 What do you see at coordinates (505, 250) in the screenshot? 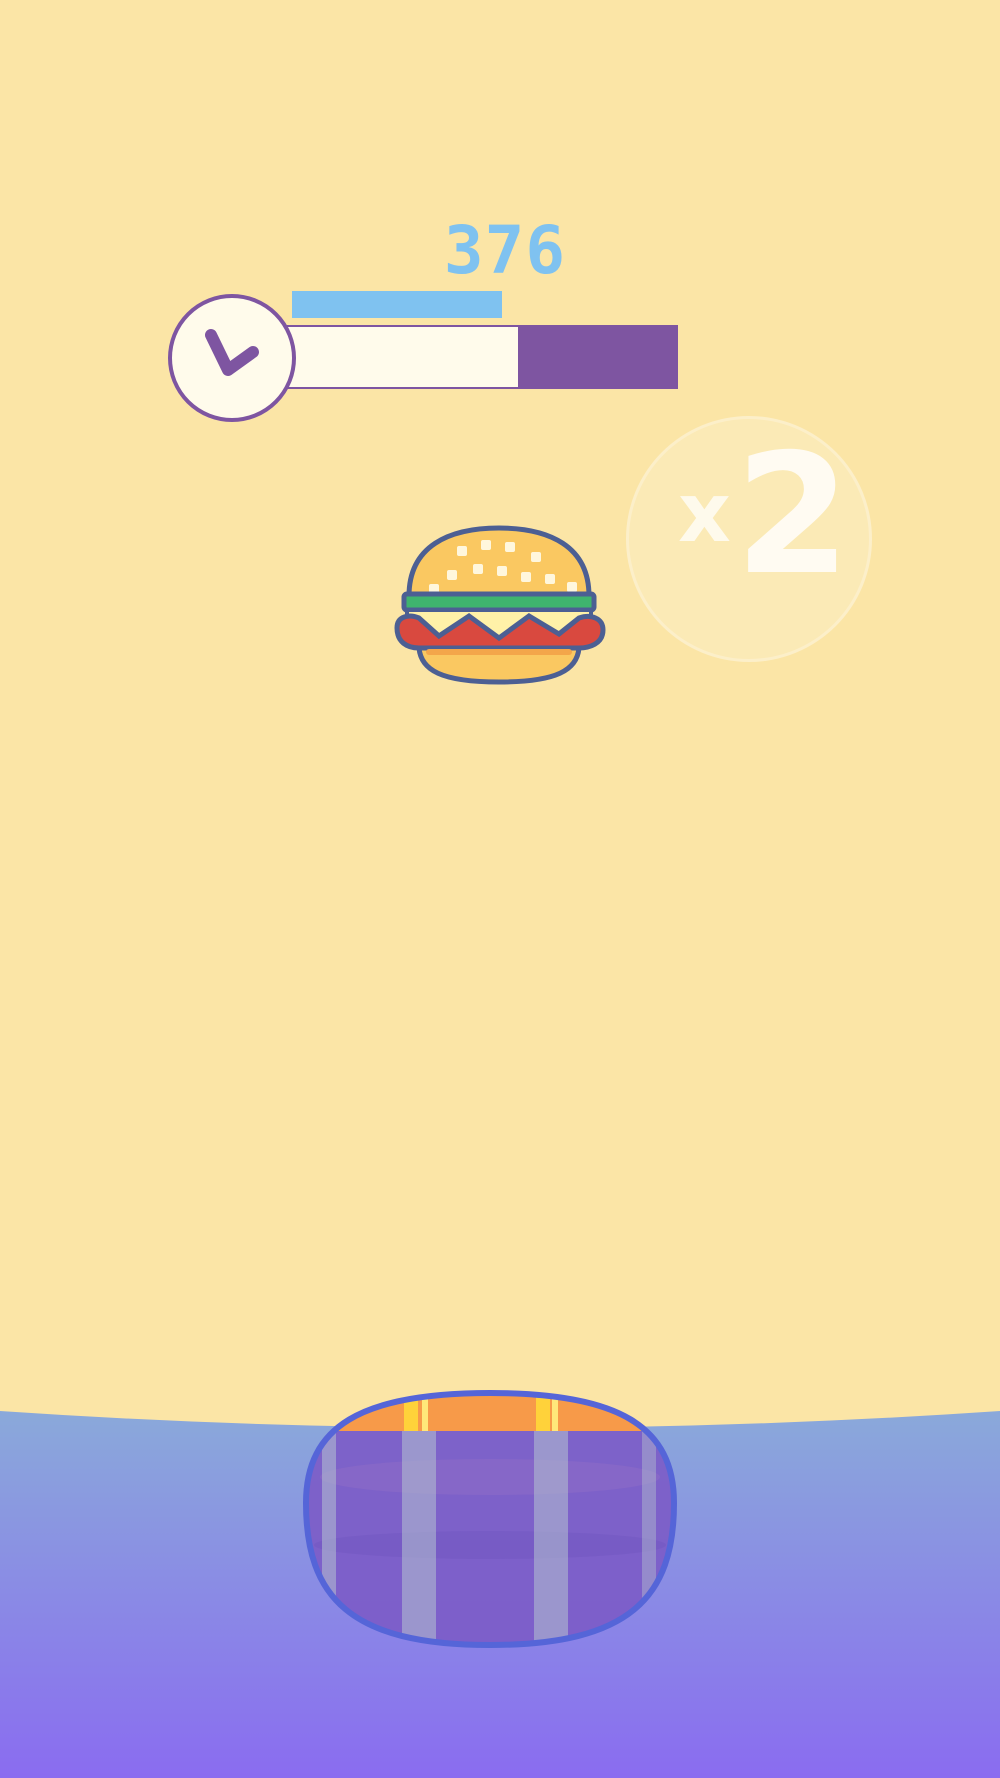
I see `score-counter: 376` at bounding box center [505, 250].